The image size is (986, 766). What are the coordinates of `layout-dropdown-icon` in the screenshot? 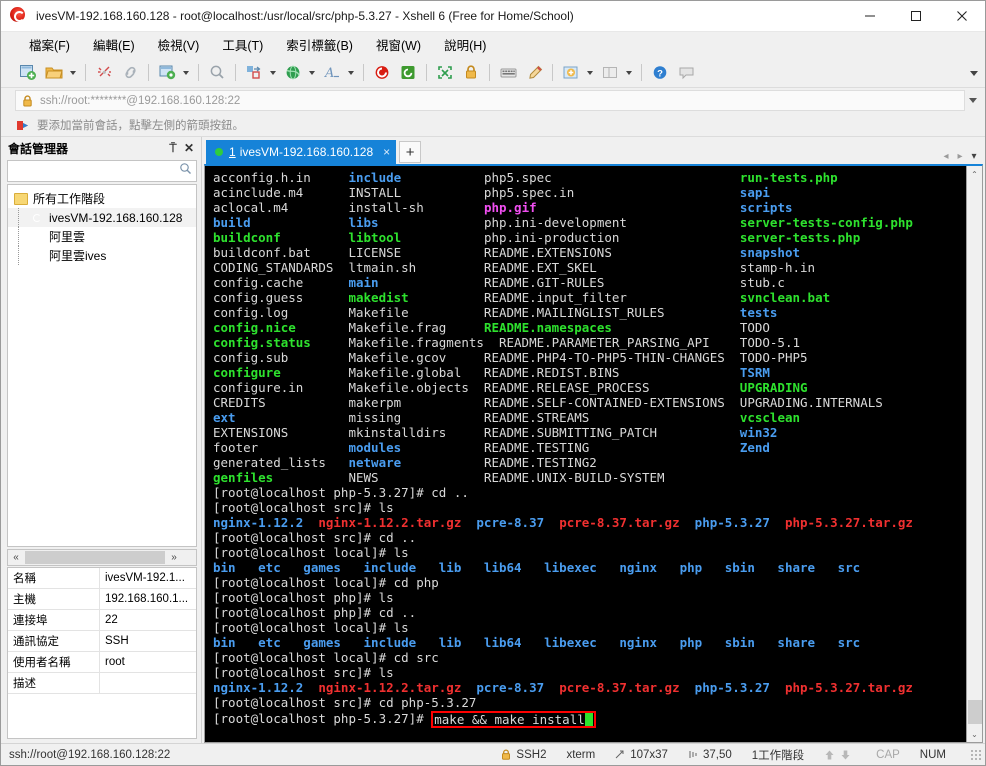 It's located at (628, 73).